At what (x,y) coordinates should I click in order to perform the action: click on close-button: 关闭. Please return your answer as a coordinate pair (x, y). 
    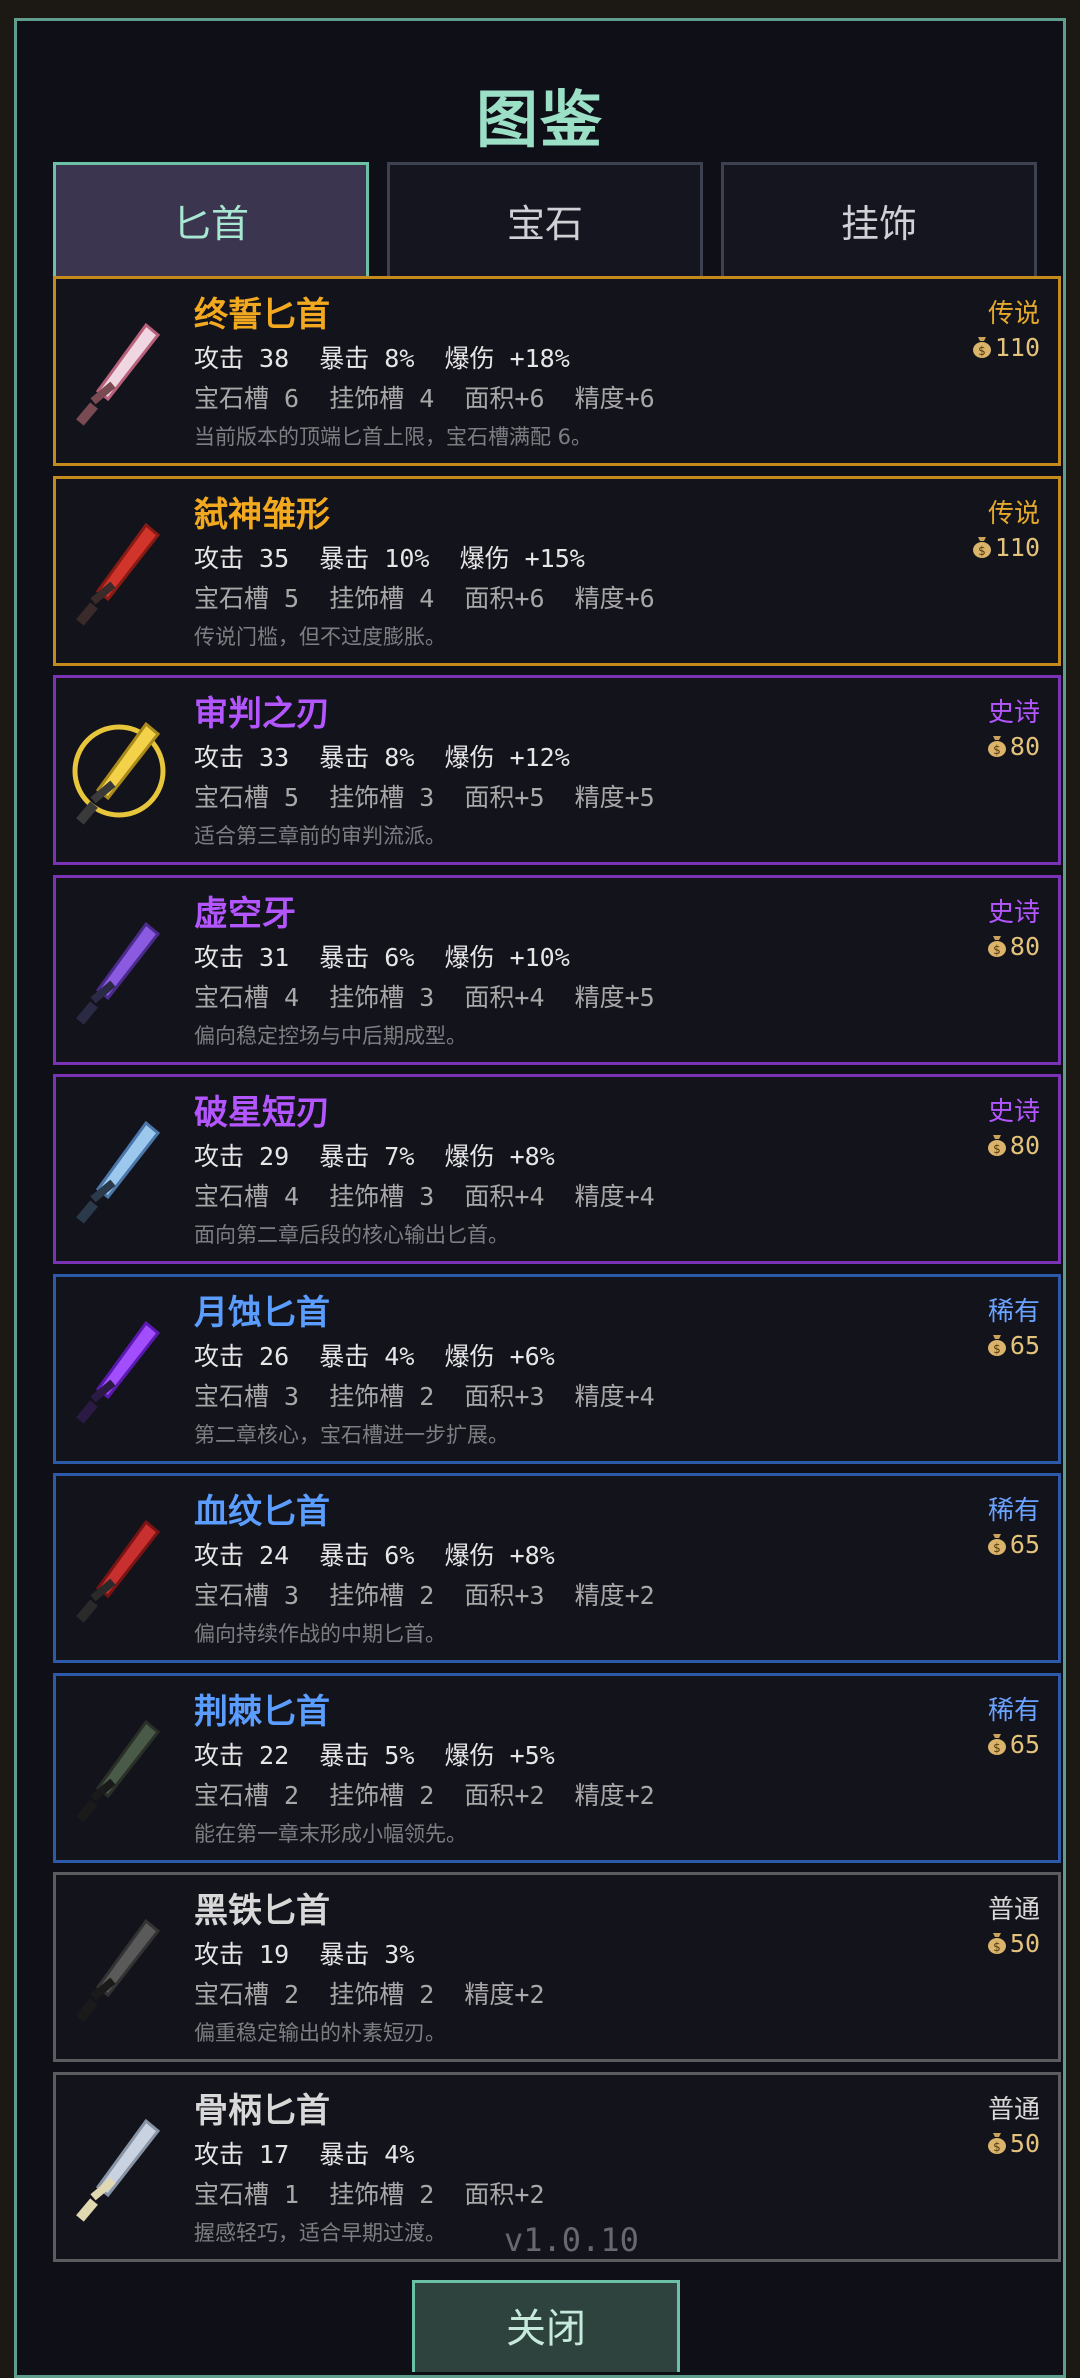
    Looking at the image, I should click on (546, 2326).